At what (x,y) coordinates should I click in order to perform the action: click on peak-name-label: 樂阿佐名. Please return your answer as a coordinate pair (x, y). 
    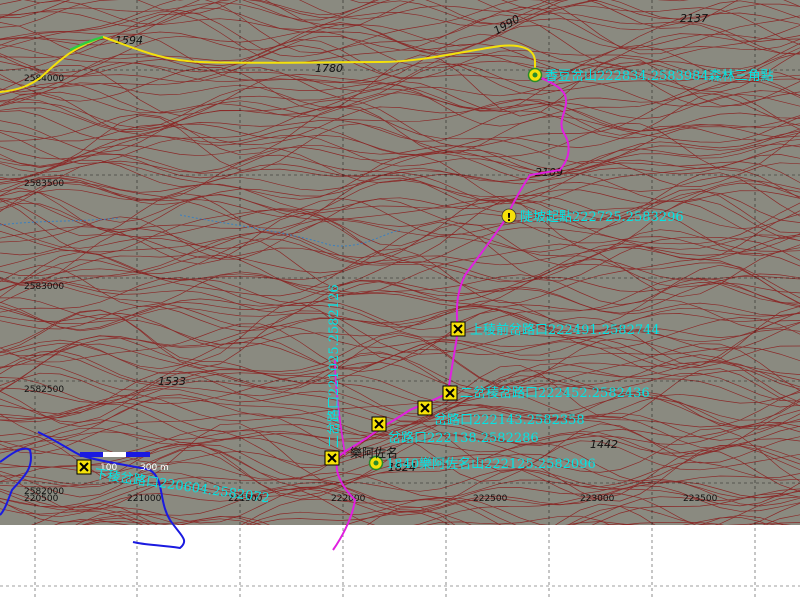
    Looking at the image, I should click on (374, 452).